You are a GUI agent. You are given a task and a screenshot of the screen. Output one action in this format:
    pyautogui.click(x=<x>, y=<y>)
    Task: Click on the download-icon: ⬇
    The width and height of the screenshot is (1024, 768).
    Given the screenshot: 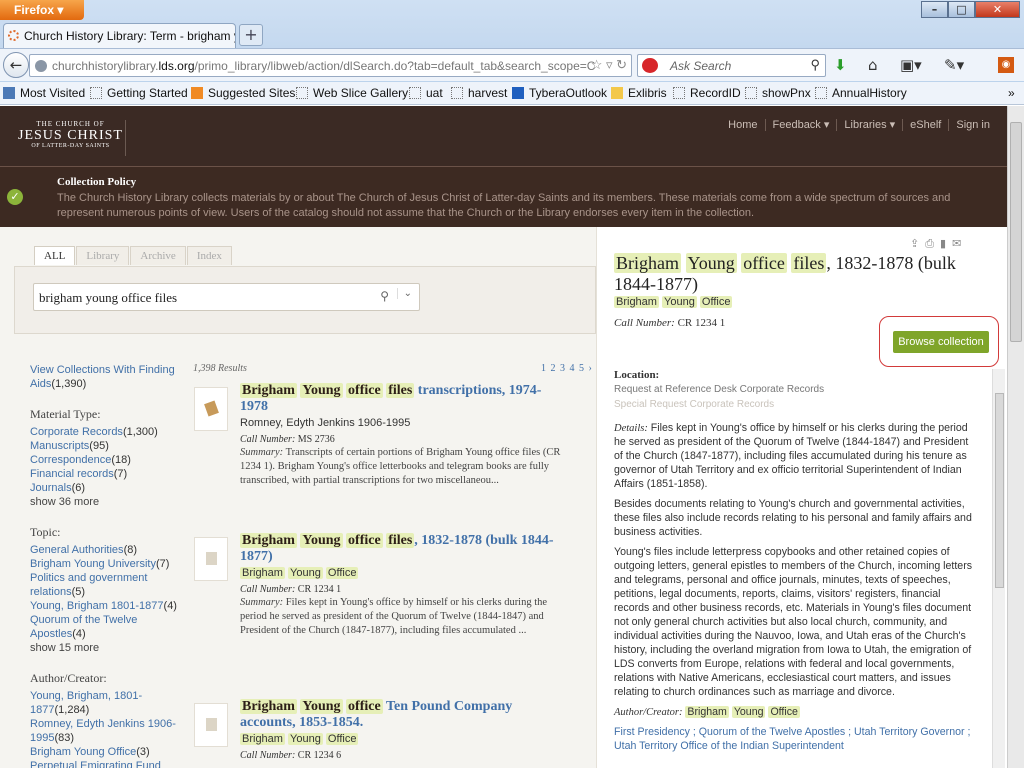 What is the action you would take?
    pyautogui.click(x=840, y=65)
    